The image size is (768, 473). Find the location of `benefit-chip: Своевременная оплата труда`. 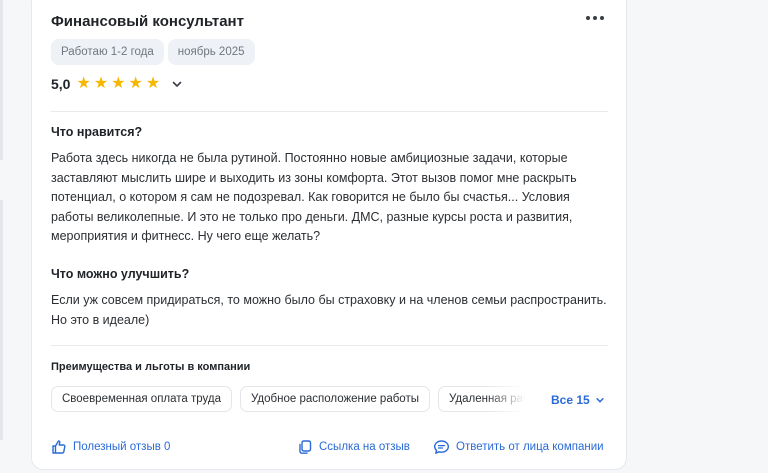

benefit-chip: Своевременная оплата труда is located at coordinates (142, 399).